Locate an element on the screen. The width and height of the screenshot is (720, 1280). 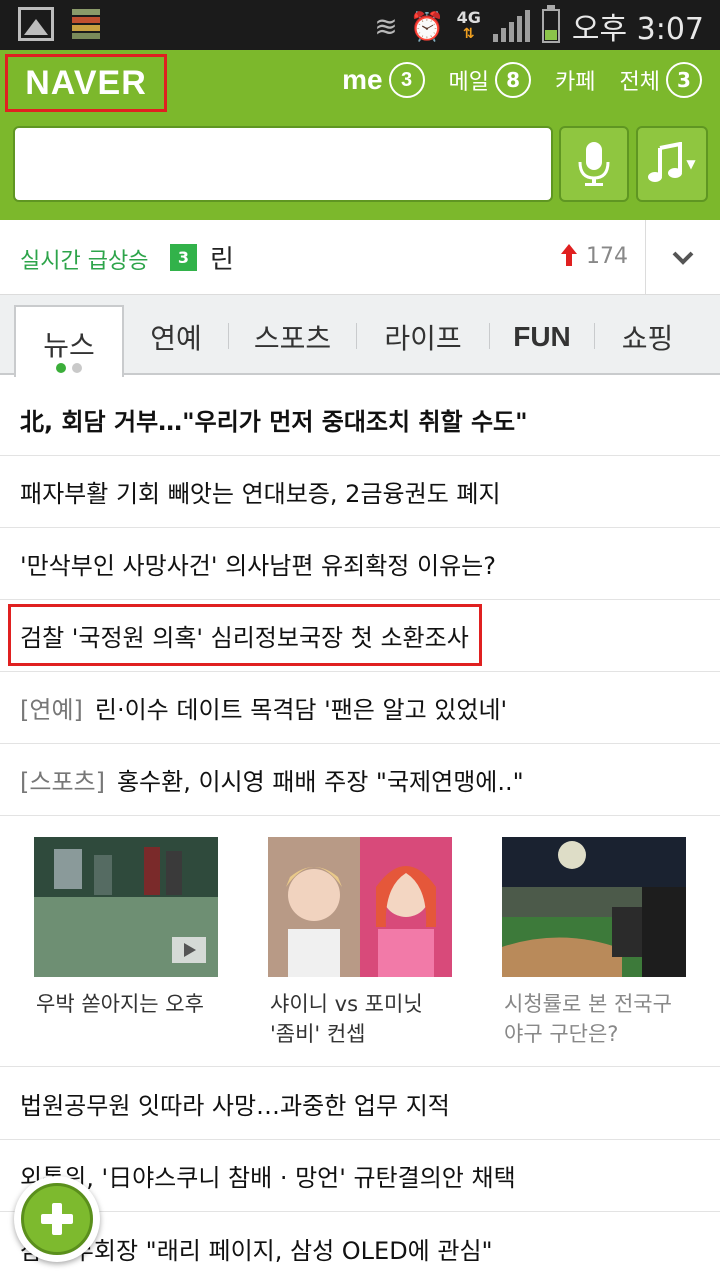
cafe-link: 카페 is located at coordinates (575, 80).